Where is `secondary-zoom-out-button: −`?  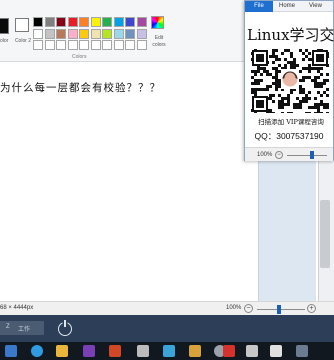 secondary-zoom-out-button: − is located at coordinates (279, 155).